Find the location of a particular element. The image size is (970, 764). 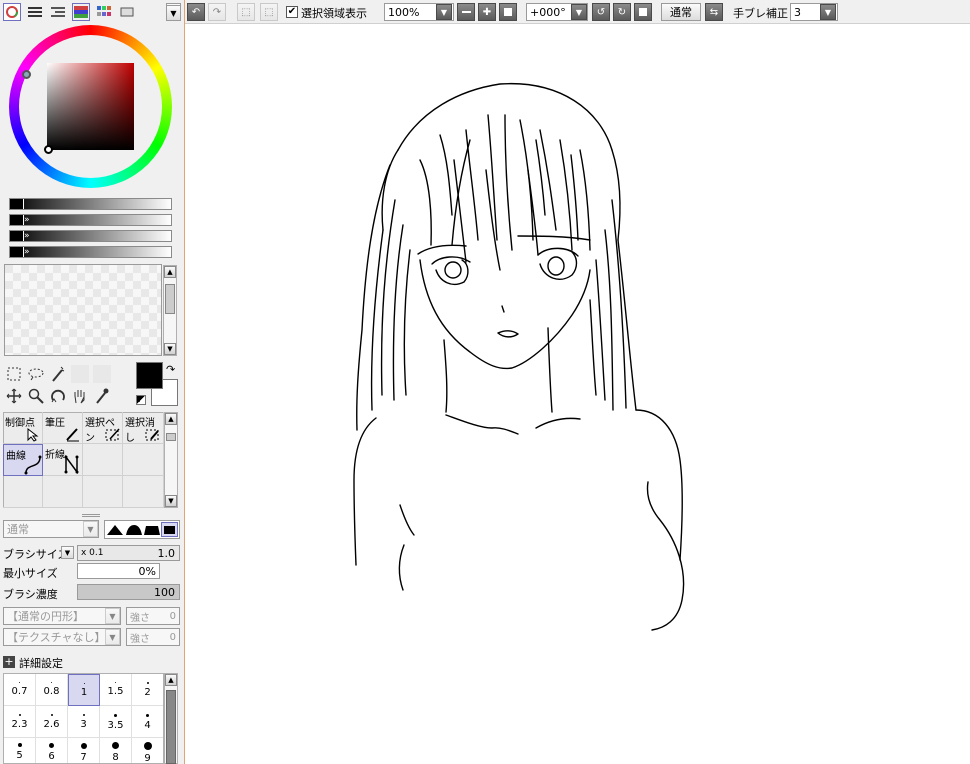

swap-colors-icon: ↷ is located at coordinates (170, 369).